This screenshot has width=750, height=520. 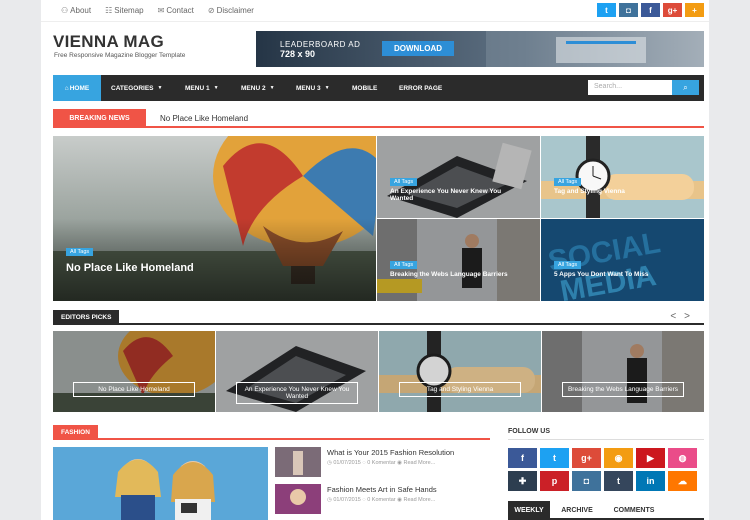 What do you see at coordinates (522, 481) in the screenshot?
I see `delicious-icon: ✚` at bounding box center [522, 481].